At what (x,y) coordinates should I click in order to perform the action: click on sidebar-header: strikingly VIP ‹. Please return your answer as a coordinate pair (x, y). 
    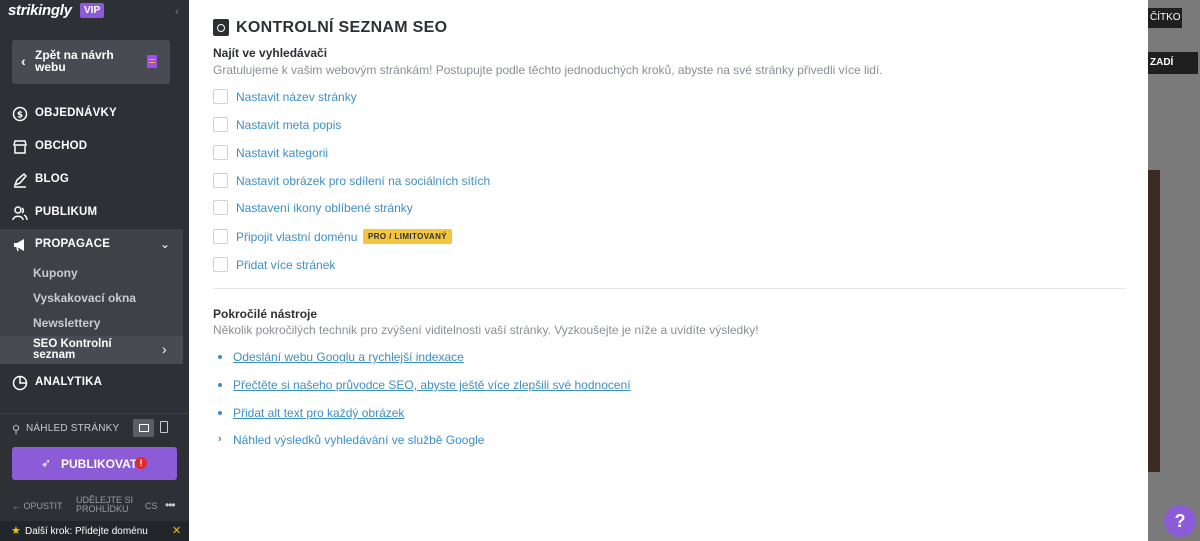
    Looking at the image, I should click on (94, 13).